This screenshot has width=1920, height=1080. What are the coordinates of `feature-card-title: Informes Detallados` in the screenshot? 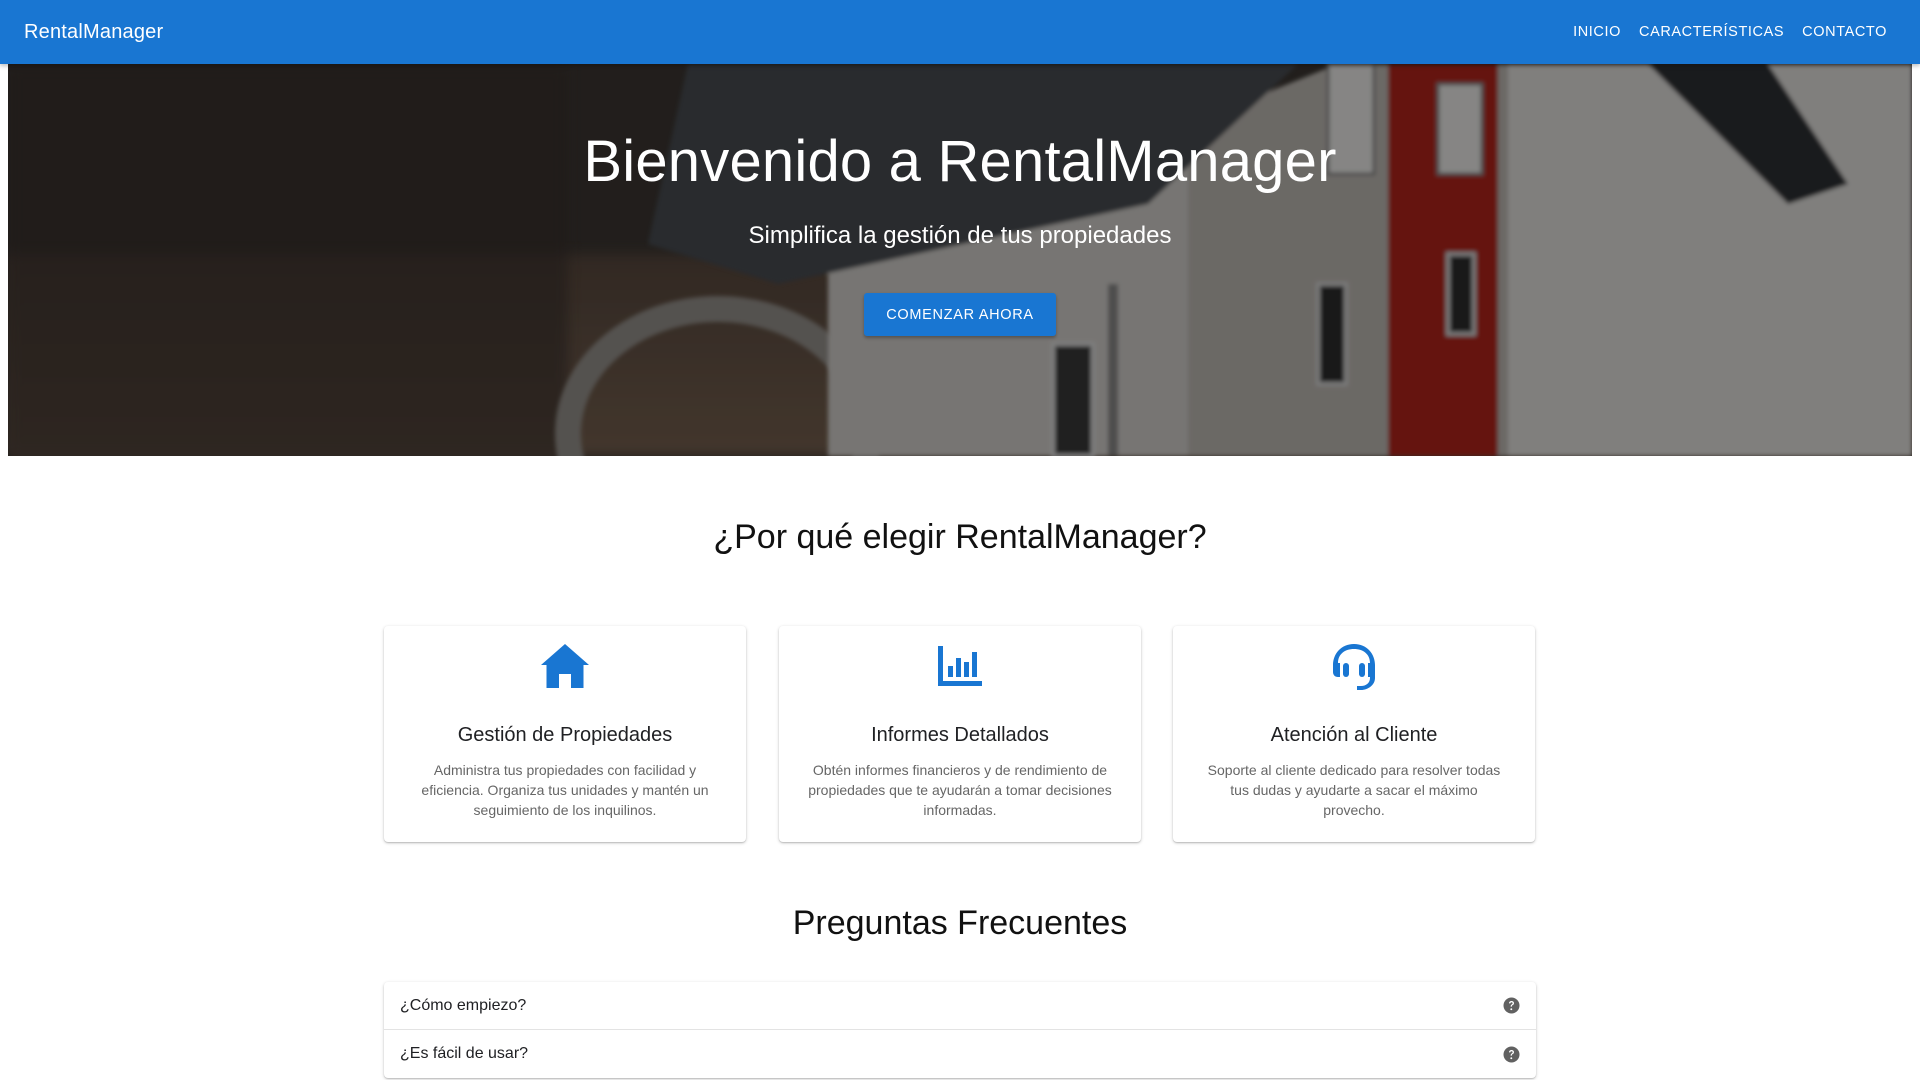 It's located at (960, 735).